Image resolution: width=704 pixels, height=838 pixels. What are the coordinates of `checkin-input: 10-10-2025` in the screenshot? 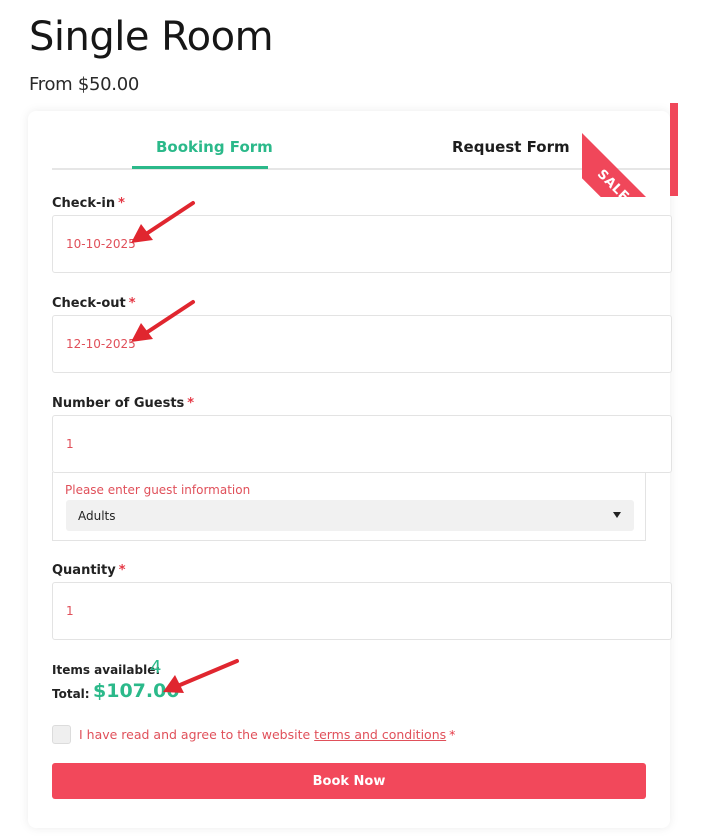 It's located at (362, 244).